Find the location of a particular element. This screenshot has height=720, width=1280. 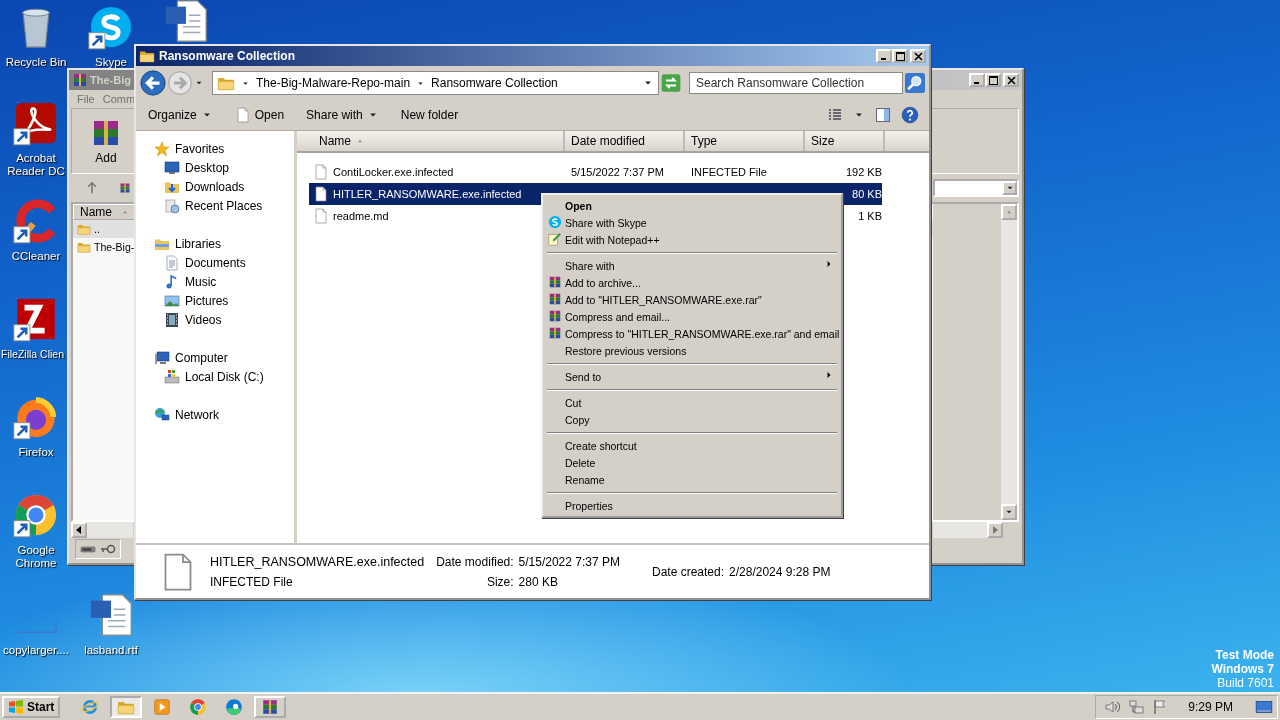

details-label: Size: is located at coordinates (499, 581).